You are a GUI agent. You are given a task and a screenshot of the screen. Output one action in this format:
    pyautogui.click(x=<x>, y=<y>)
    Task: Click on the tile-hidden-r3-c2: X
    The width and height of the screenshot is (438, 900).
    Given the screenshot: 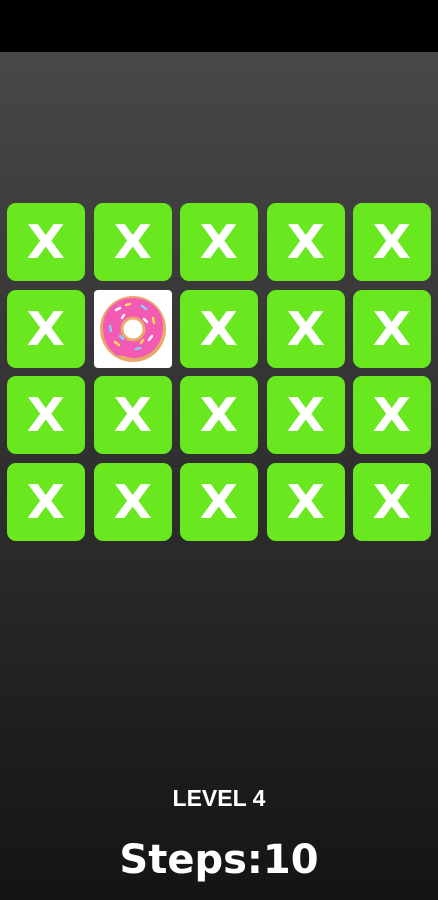 What is the action you would take?
    pyautogui.click(x=219, y=501)
    